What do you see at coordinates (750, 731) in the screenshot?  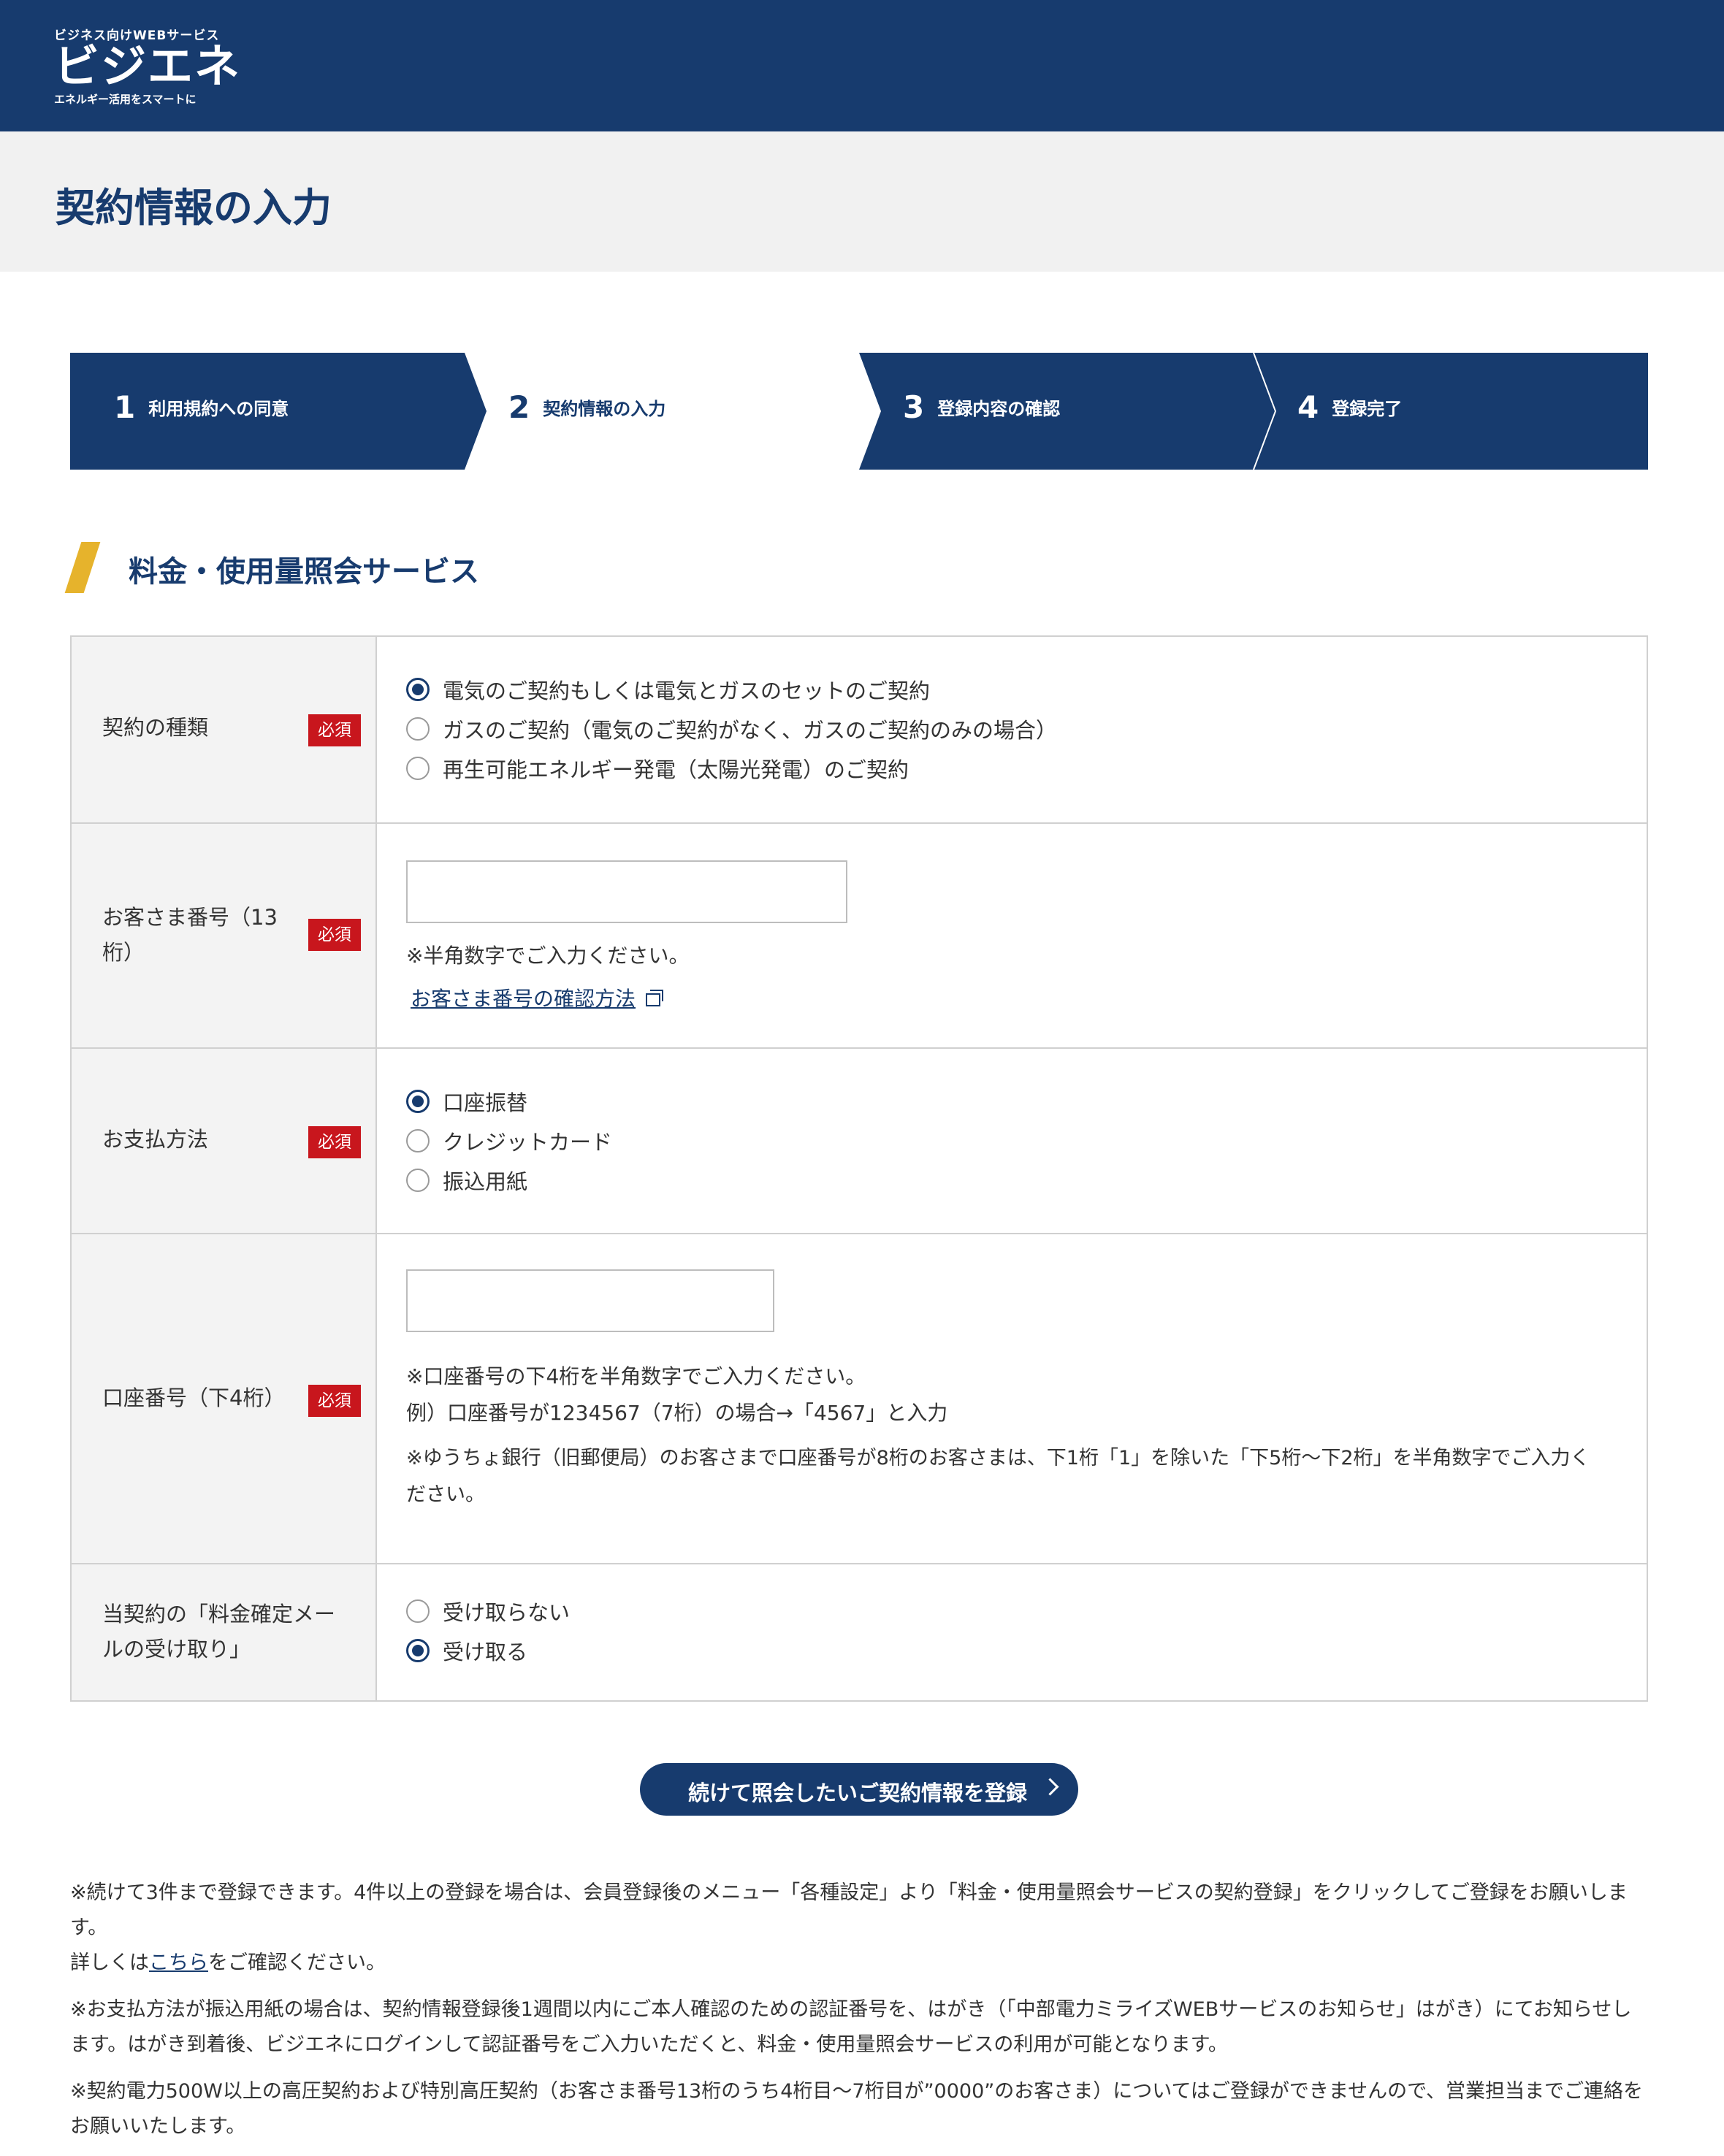 I see `radio-label: ガスのご契約（電気のご契約がなく、ガスのご契約のみの場合）` at bounding box center [750, 731].